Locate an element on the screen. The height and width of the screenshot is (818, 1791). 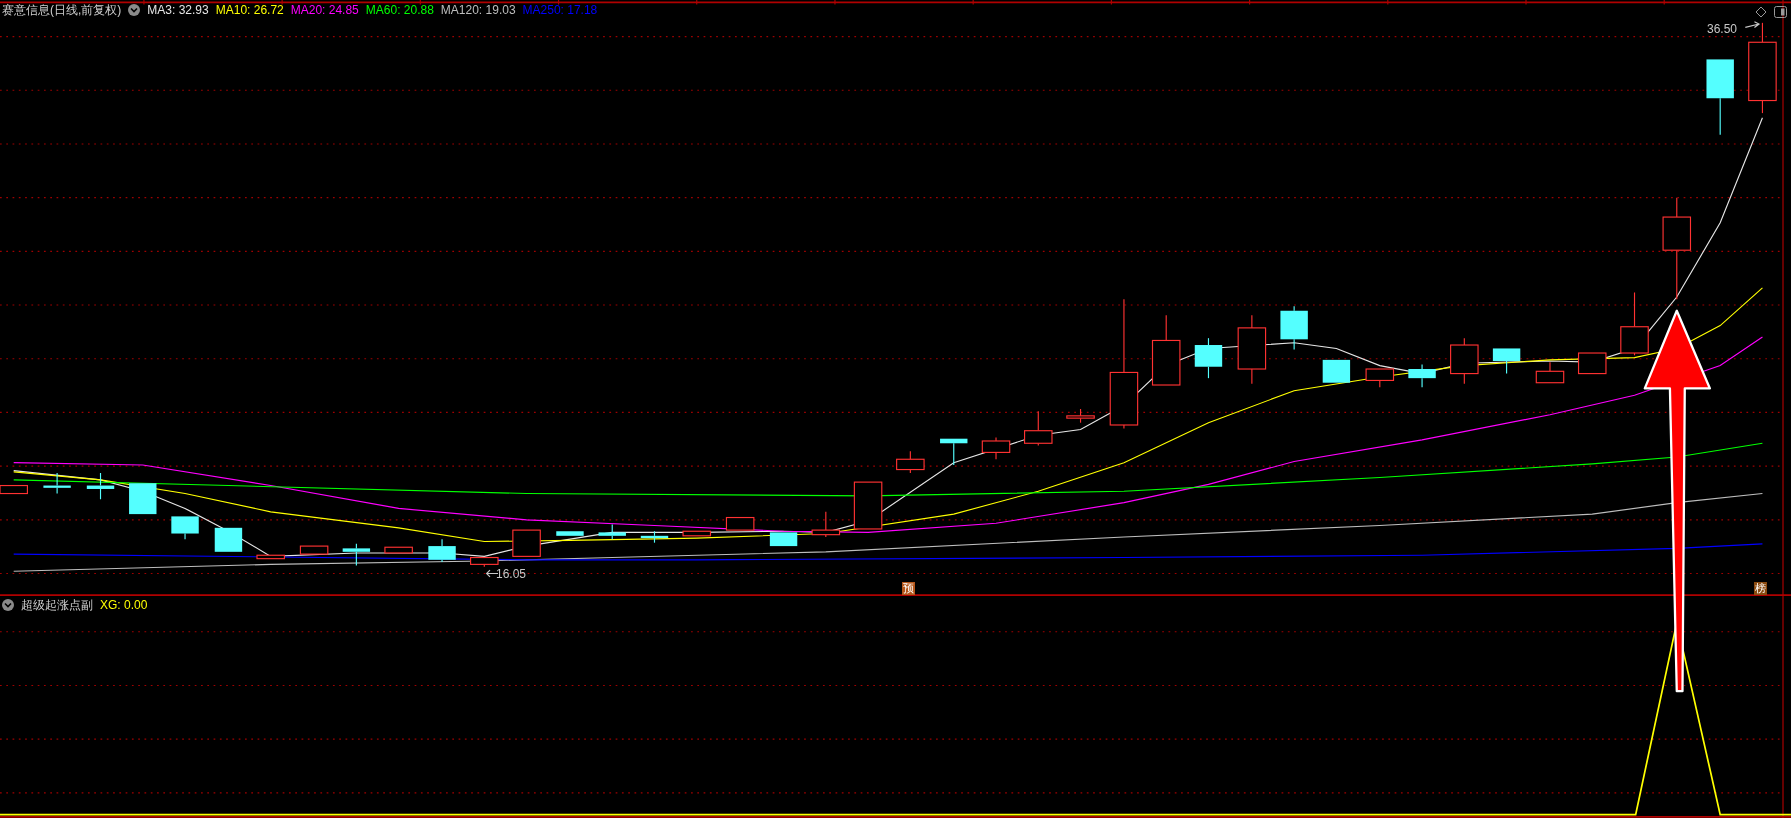
chart-title: 赛意信息(日线,前复权) is located at coordinates (62, 10).